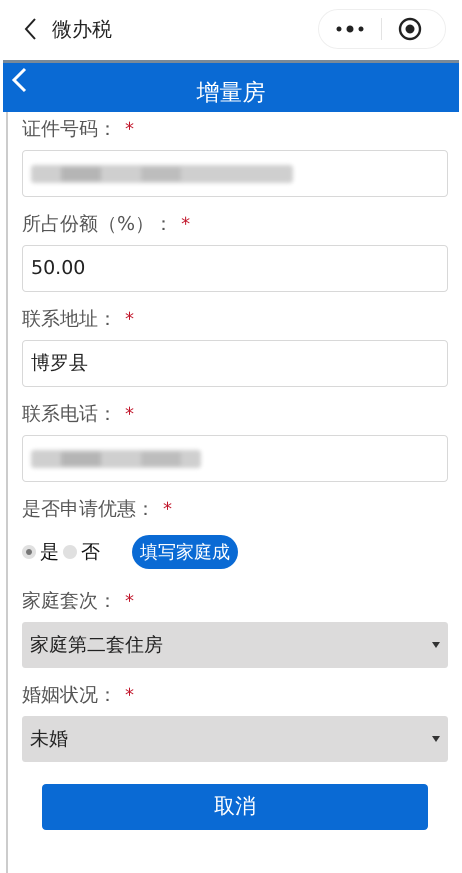  I want to click on field-label: 证件号码：, so click(69, 129).